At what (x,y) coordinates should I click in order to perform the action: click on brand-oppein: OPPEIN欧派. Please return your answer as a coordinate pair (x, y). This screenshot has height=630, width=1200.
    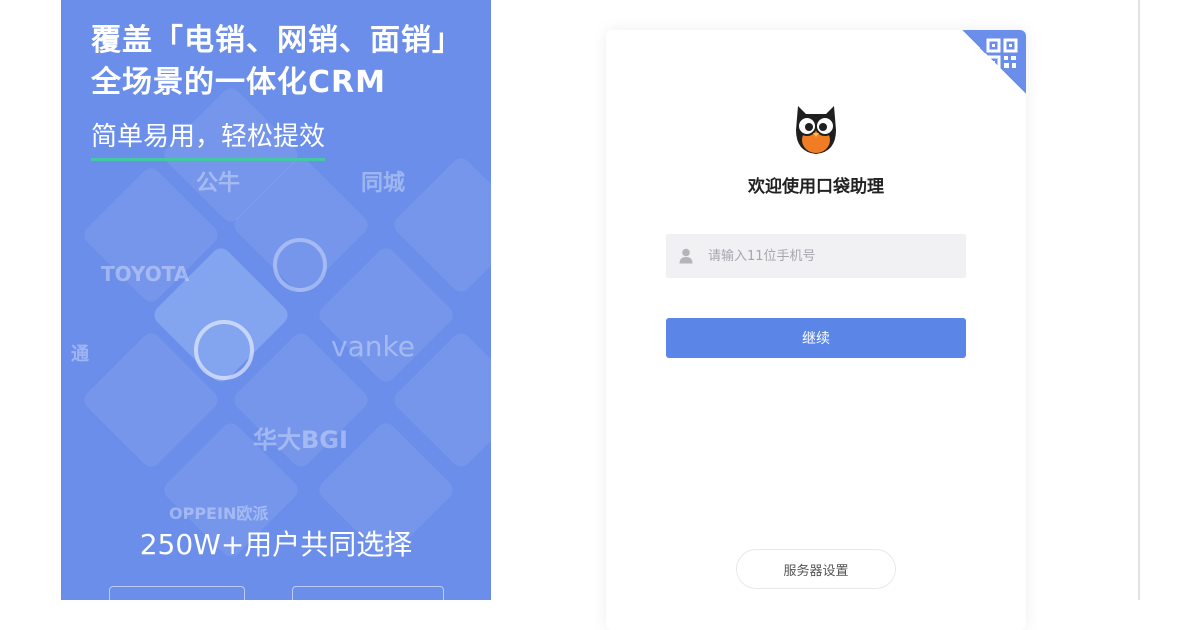
    Looking at the image, I should click on (219, 513).